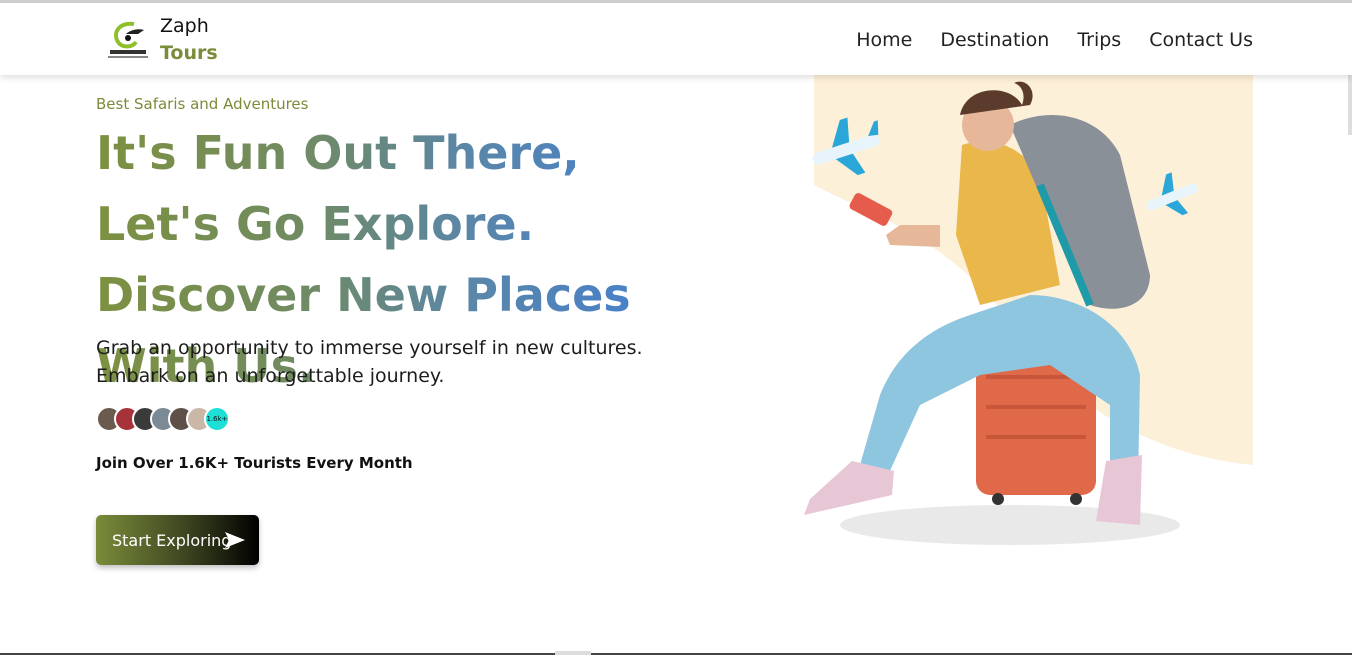 The image size is (1352, 655). I want to click on scroll-indicator, so click(573, 653).